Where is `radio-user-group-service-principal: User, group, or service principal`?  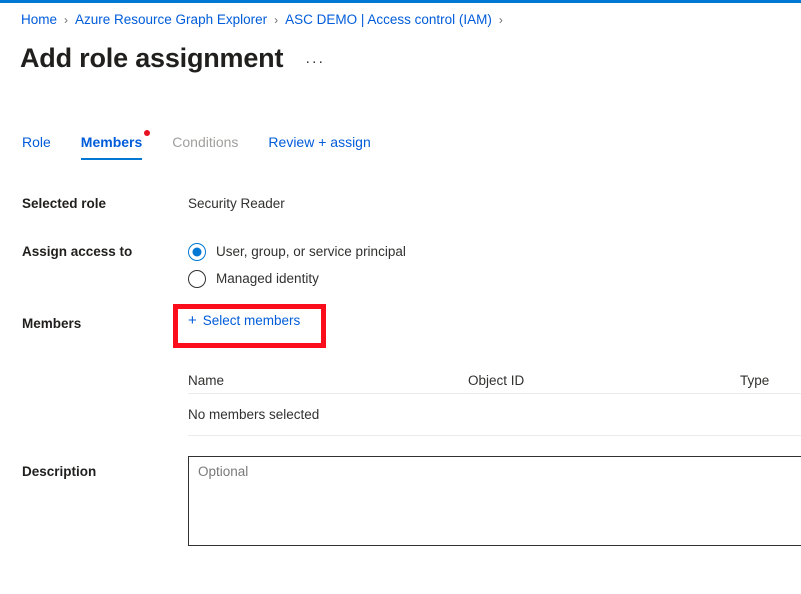
radio-user-group-service-principal: User, group, or service principal is located at coordinates (297, 252).